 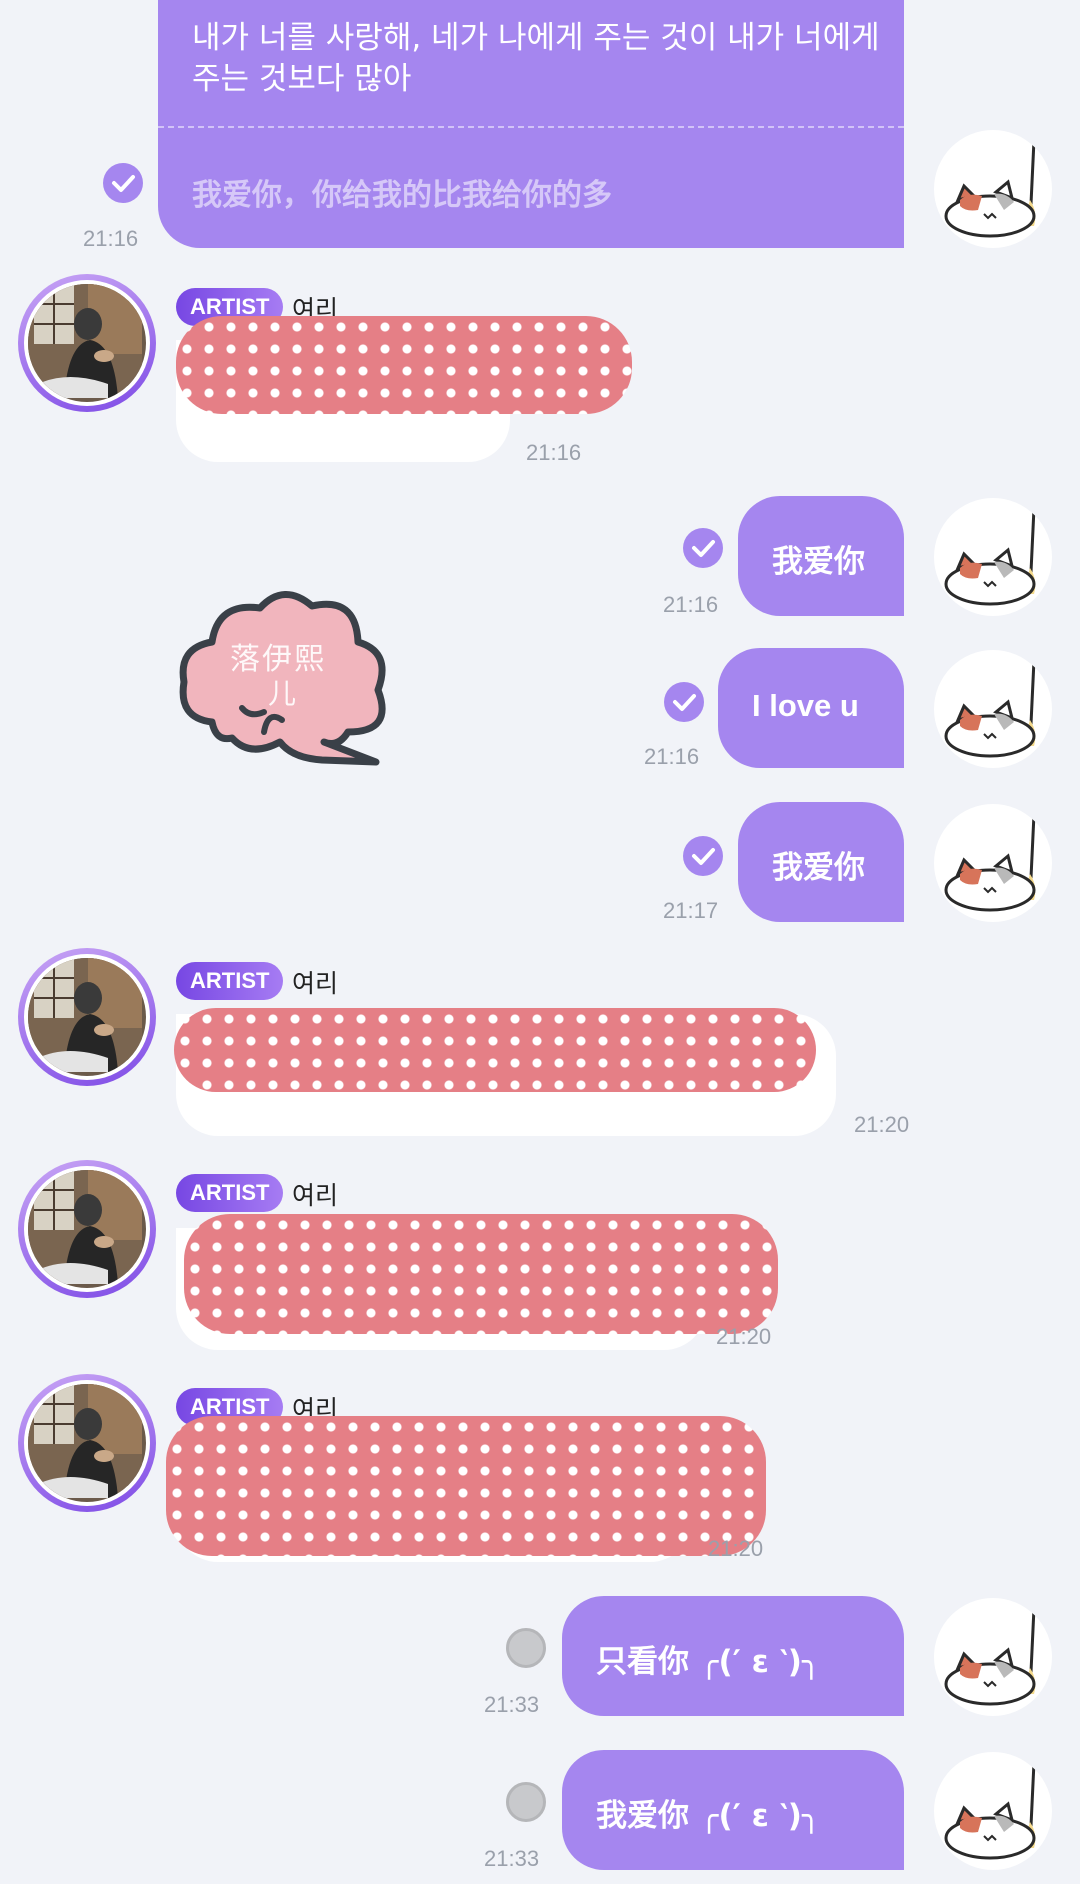 I want to click on message-bubble-outgoing: I love u, so click(x=811, y=708).